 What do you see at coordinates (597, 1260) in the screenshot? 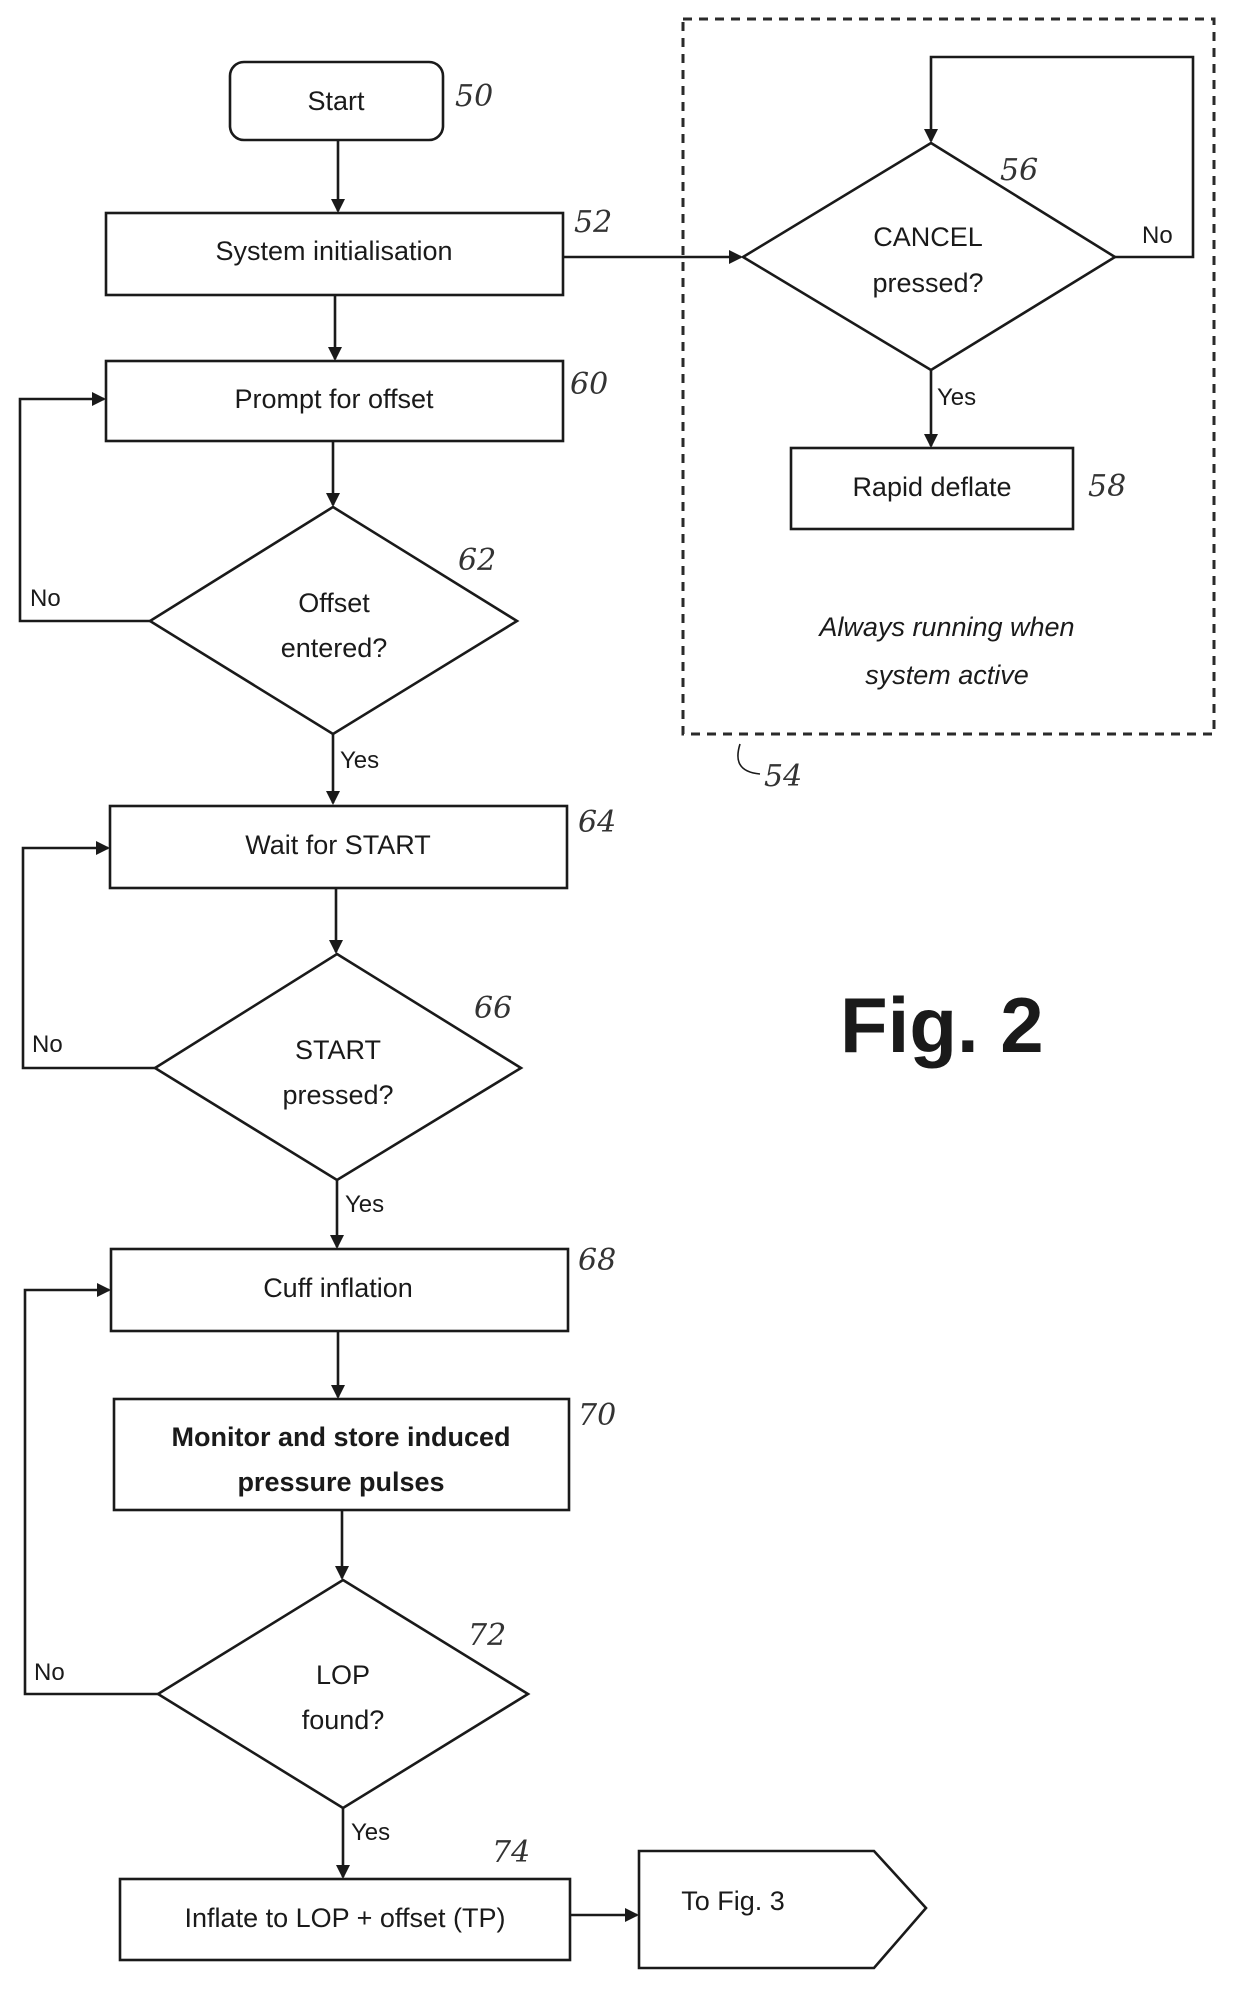
I see `ref-68: 68` at bounding box center [597, 1260].